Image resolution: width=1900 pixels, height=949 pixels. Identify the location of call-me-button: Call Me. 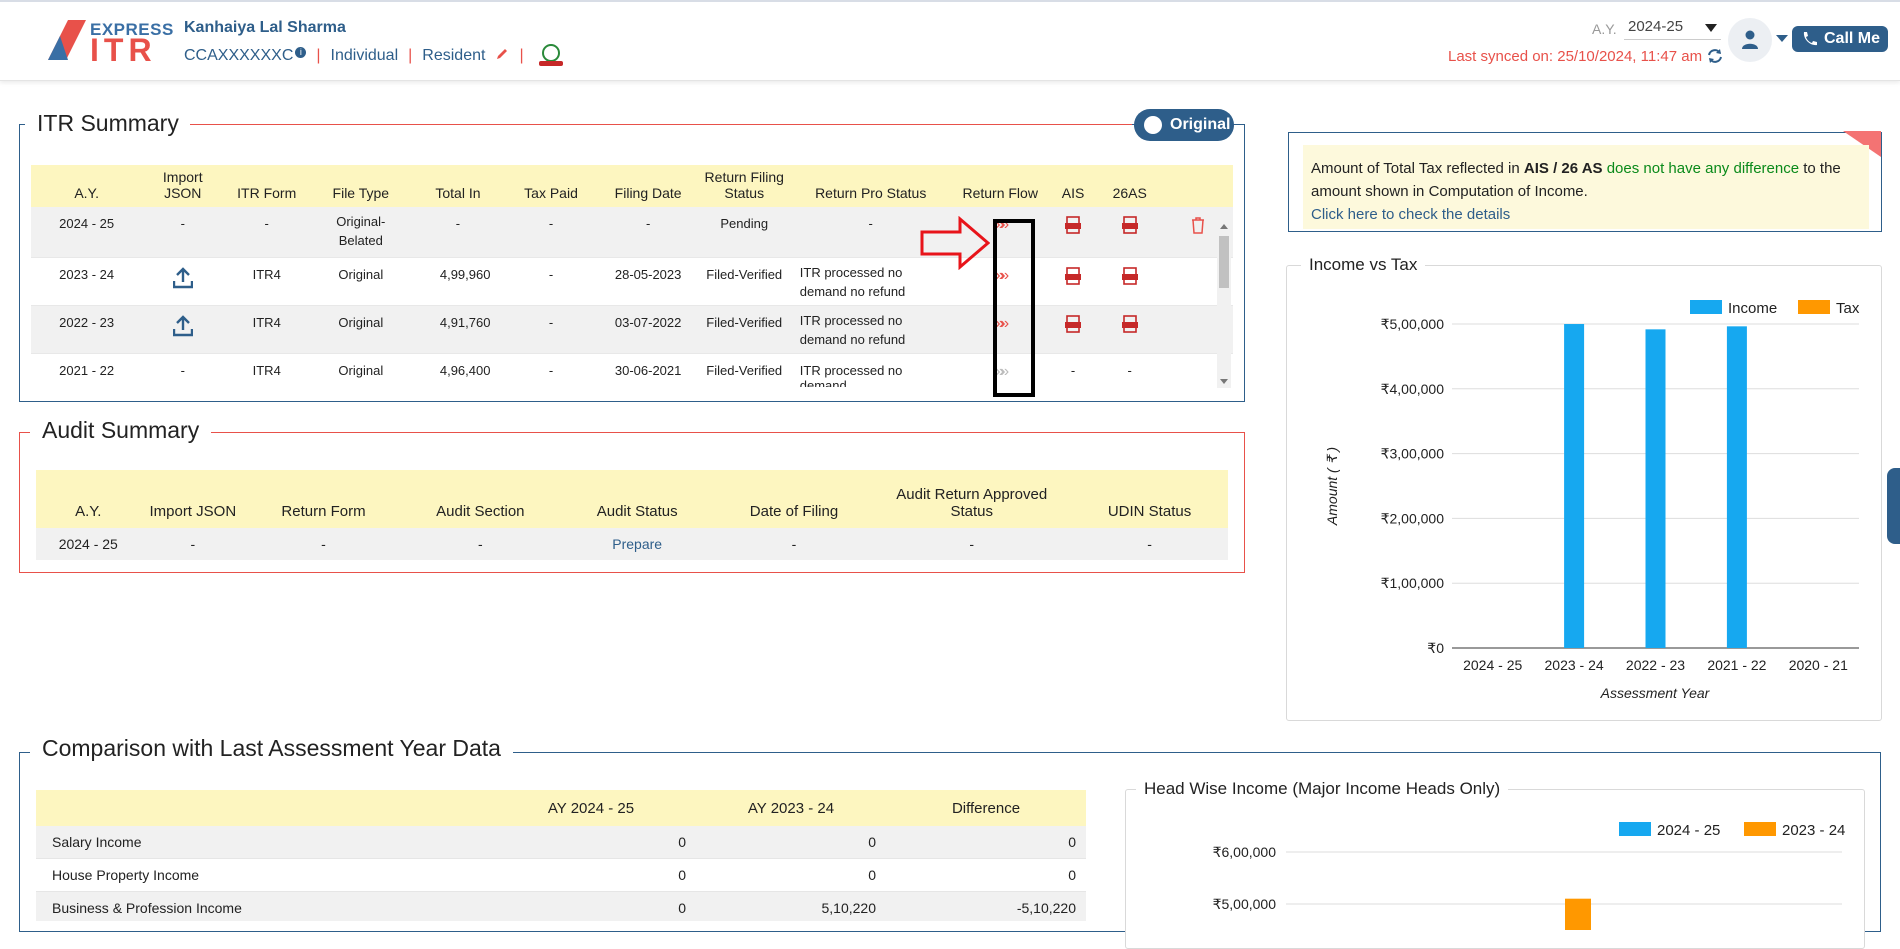
(1840, 39).